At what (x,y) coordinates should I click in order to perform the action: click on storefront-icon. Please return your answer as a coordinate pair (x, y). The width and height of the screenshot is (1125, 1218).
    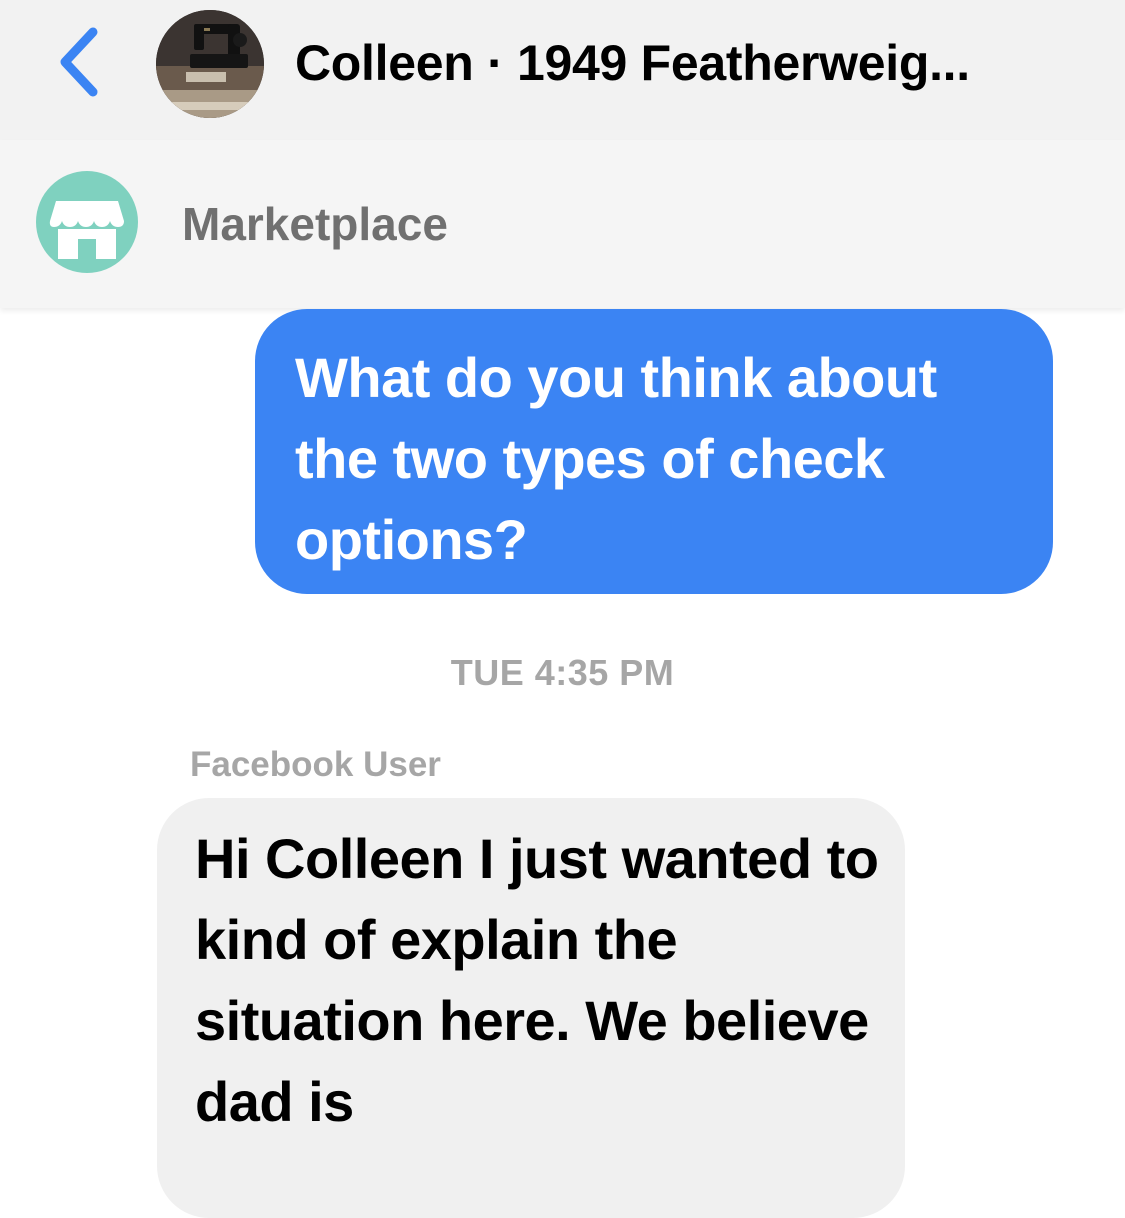
    Looking at the image, I should click on (87, 222).